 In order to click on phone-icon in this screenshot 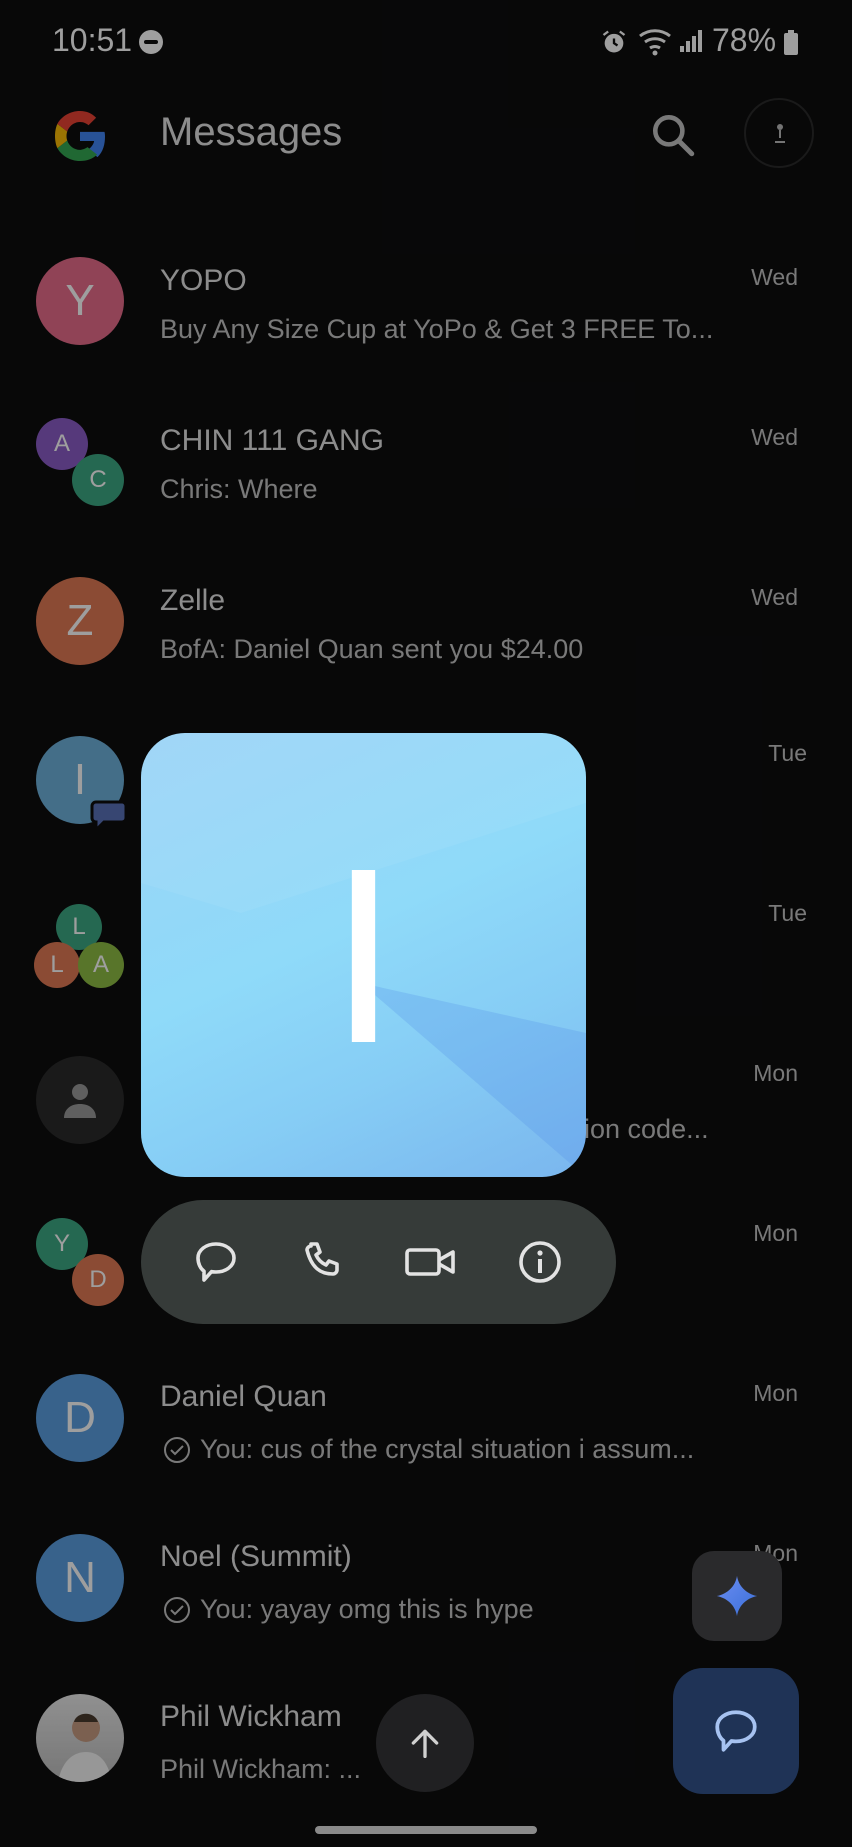, I will do `click(322, 1259)`.